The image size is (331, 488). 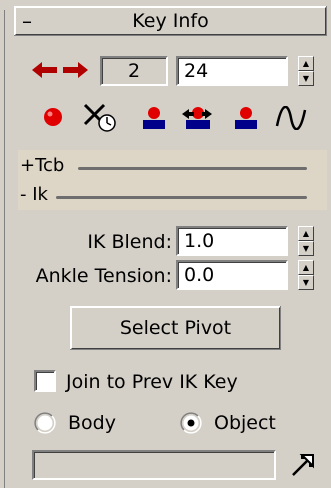 What do you see at coordinates (172, 180) in the screenshot?
I see `track-view: +Tcb - Ik` at bounding box center [172, 180].